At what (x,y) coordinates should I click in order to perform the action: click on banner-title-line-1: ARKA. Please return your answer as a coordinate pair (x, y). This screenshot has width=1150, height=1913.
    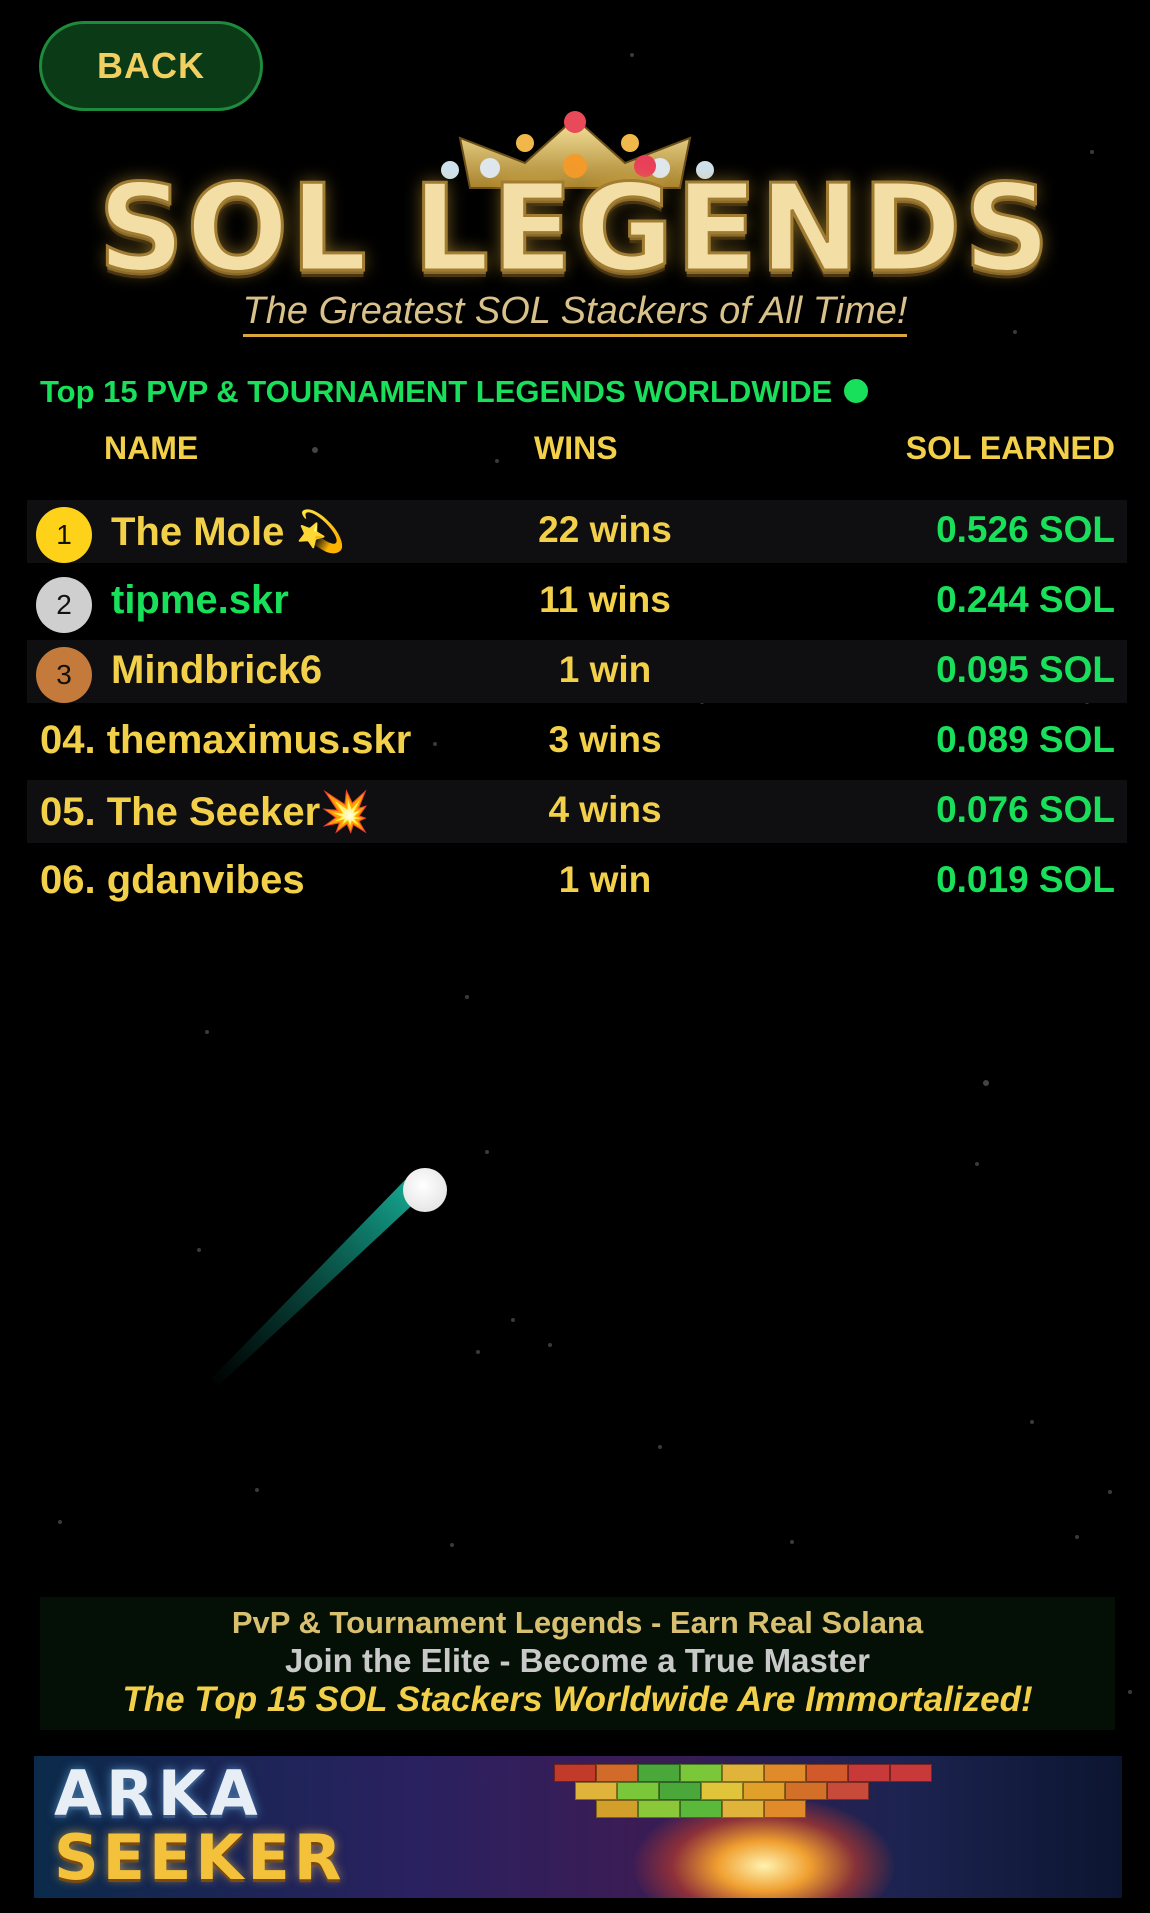
    Looking at the image, I should click on (158, 1793).